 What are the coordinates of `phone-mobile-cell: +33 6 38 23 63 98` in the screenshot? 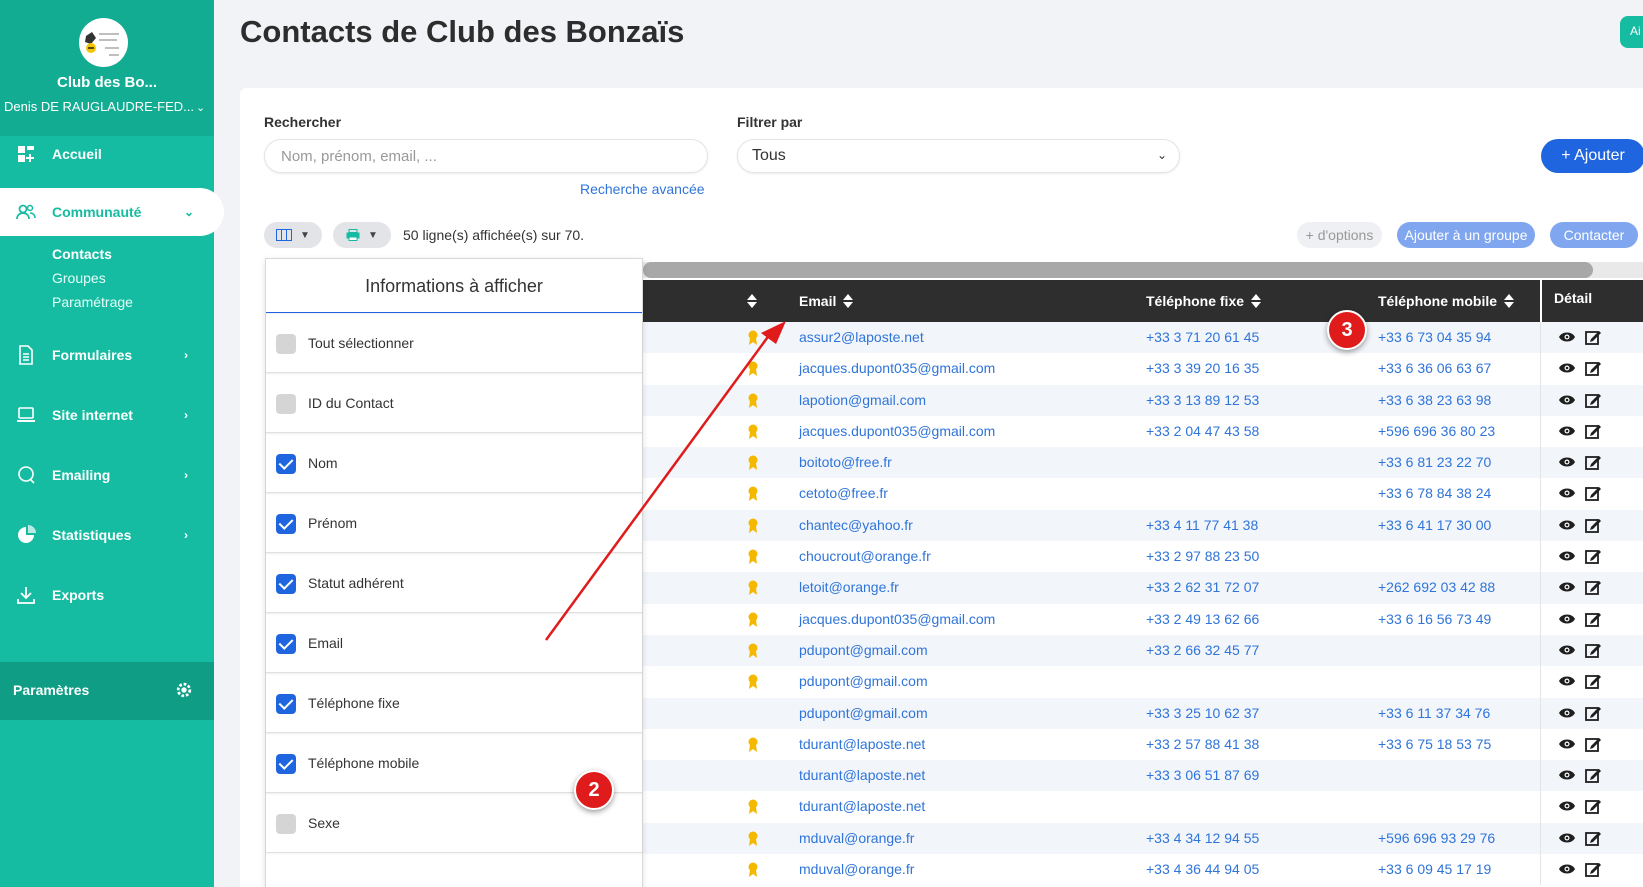 It's located at (1434, 400).